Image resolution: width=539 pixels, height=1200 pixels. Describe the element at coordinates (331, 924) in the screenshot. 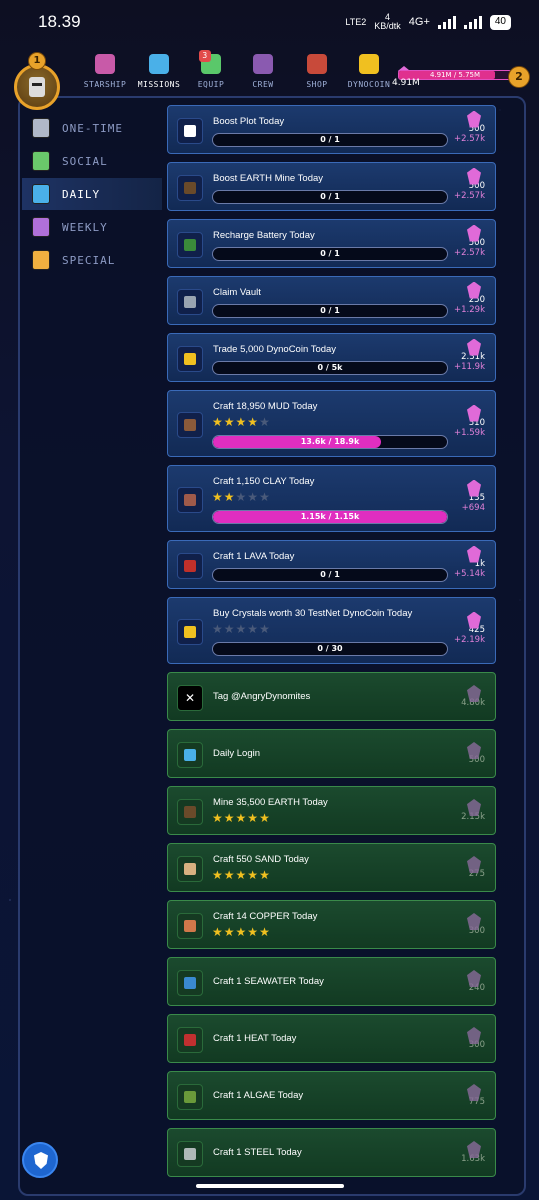

I see `mission-card: Craft 14 COPPER Today ★★★★★ 300` at that location.